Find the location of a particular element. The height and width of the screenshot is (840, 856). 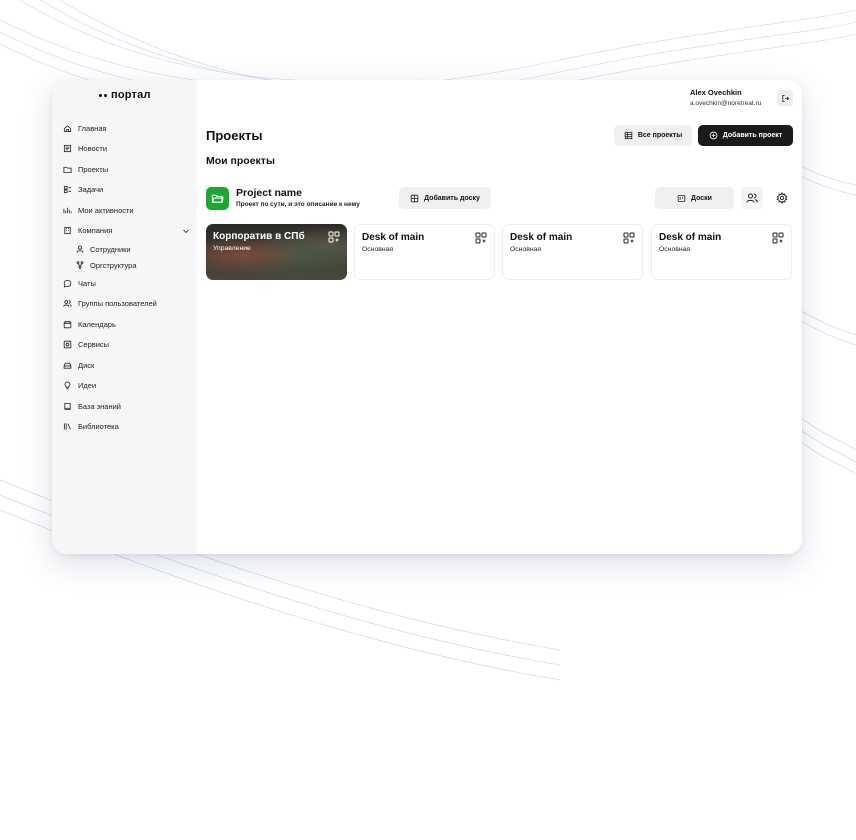

project-name: Project name is located at coordinates (269, 193).